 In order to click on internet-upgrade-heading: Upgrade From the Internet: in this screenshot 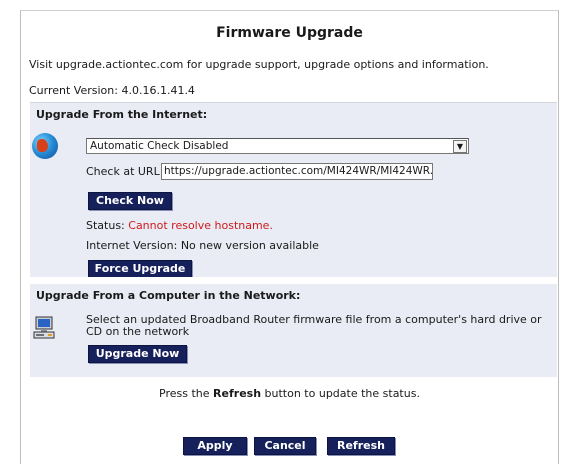, I will do `click(122, 114)`.